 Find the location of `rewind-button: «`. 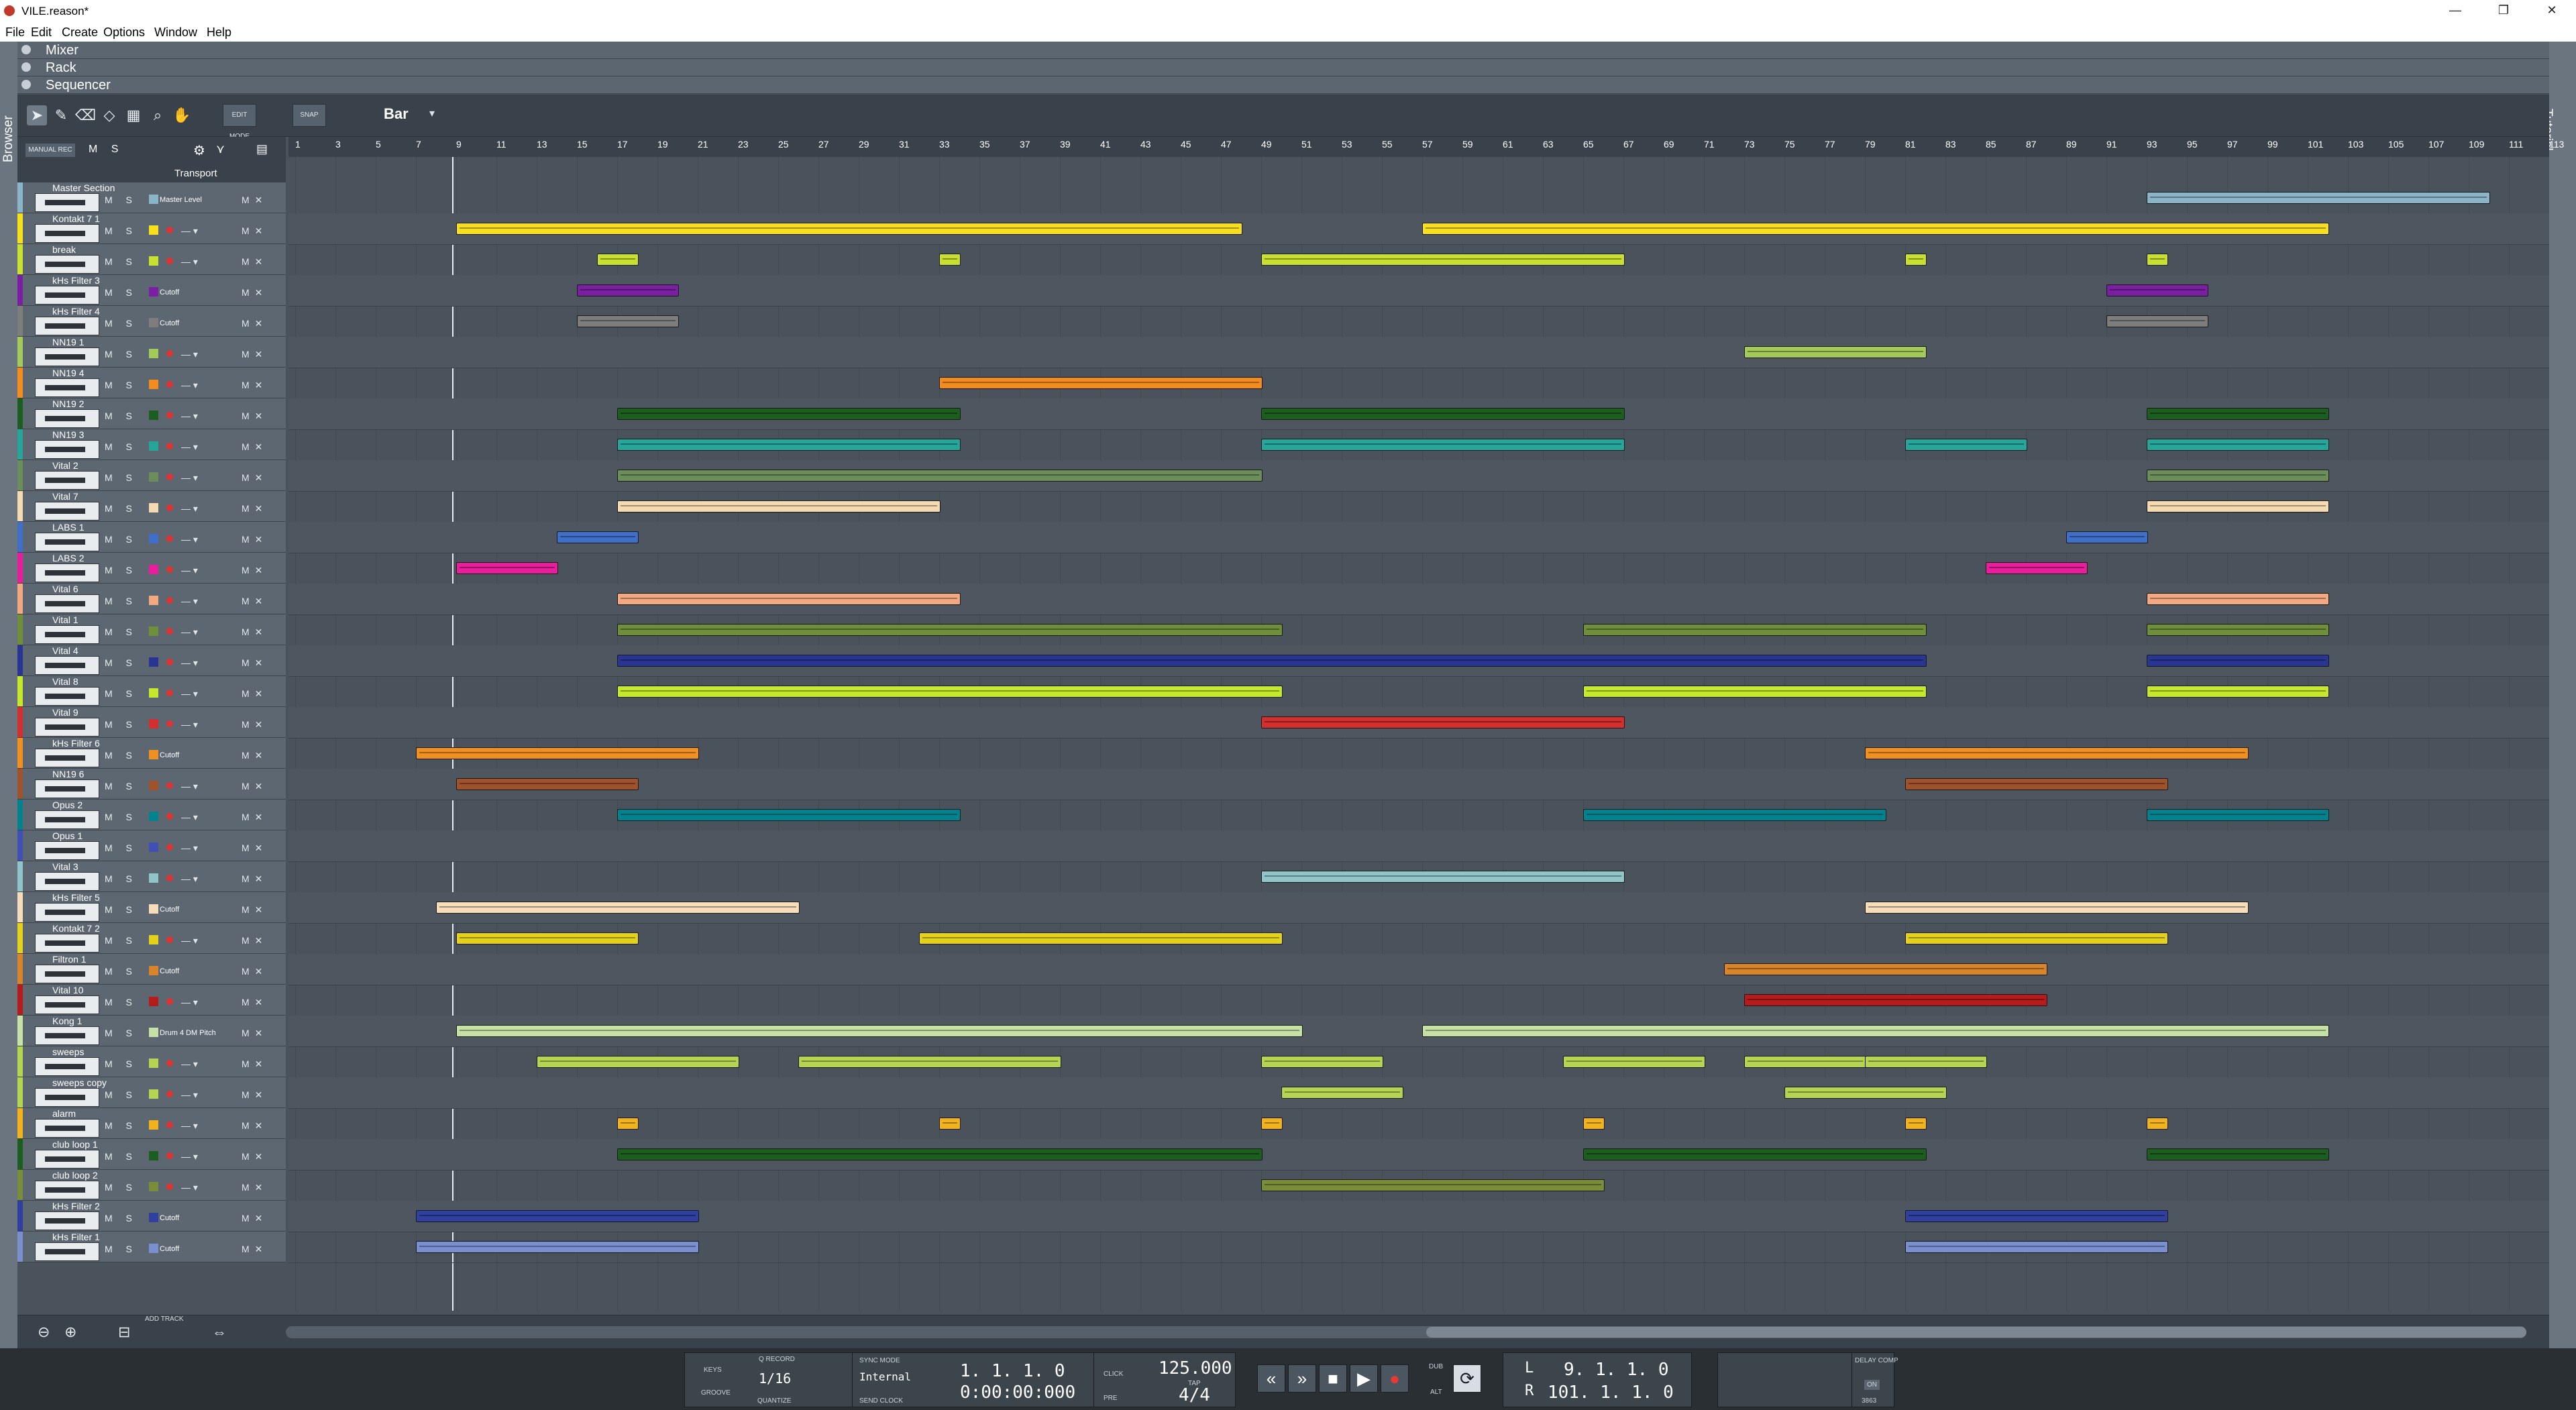

rewind-button: « is located at coordinates (1271, 1378).